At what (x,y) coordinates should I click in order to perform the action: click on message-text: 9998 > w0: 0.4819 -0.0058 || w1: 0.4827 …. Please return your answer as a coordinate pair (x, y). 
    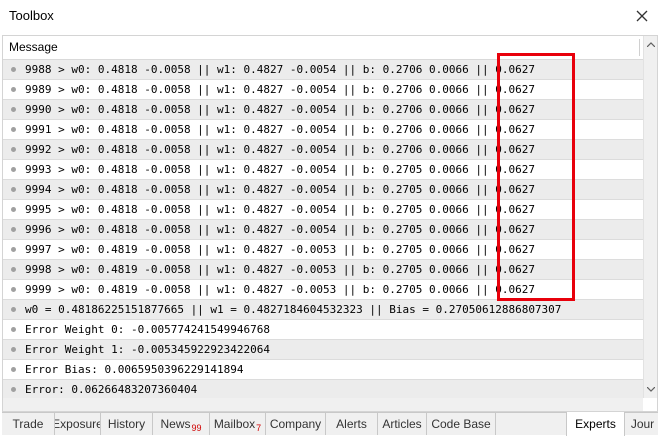
    Looking at the image, I should click on (280, 269).